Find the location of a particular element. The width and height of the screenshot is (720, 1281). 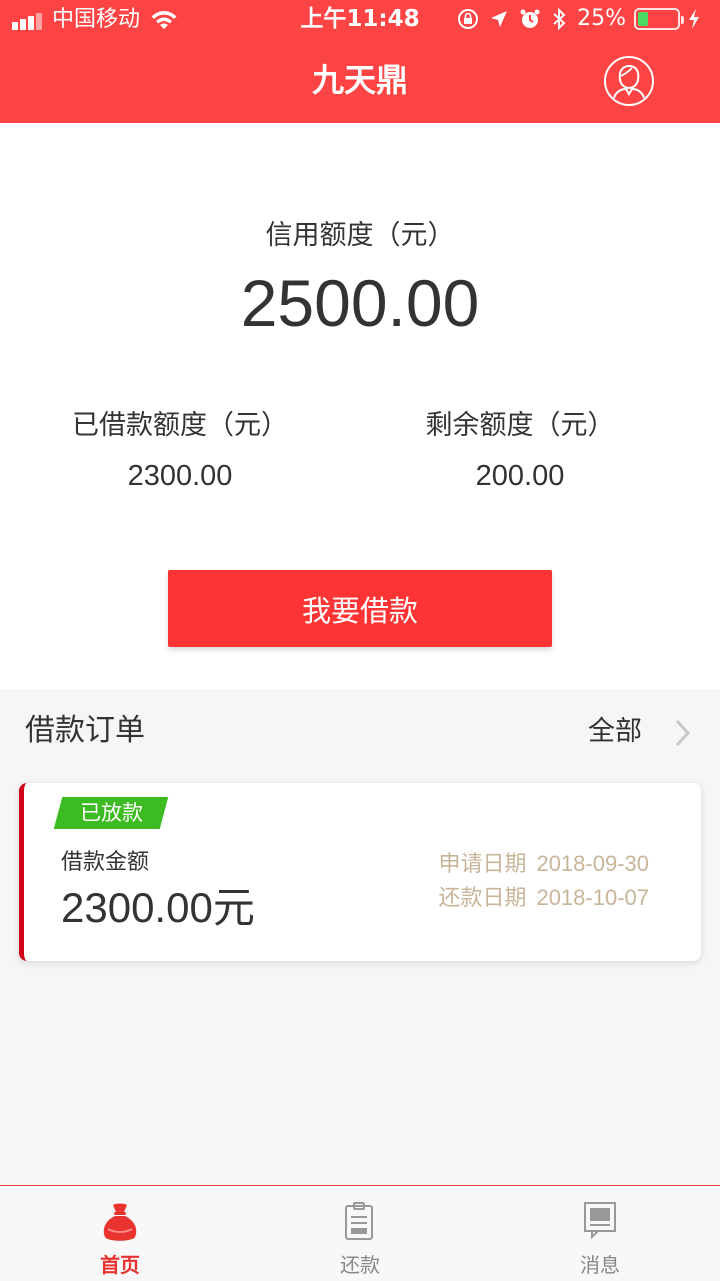

battery-percent: 25% is located at coordinates (601, 18).